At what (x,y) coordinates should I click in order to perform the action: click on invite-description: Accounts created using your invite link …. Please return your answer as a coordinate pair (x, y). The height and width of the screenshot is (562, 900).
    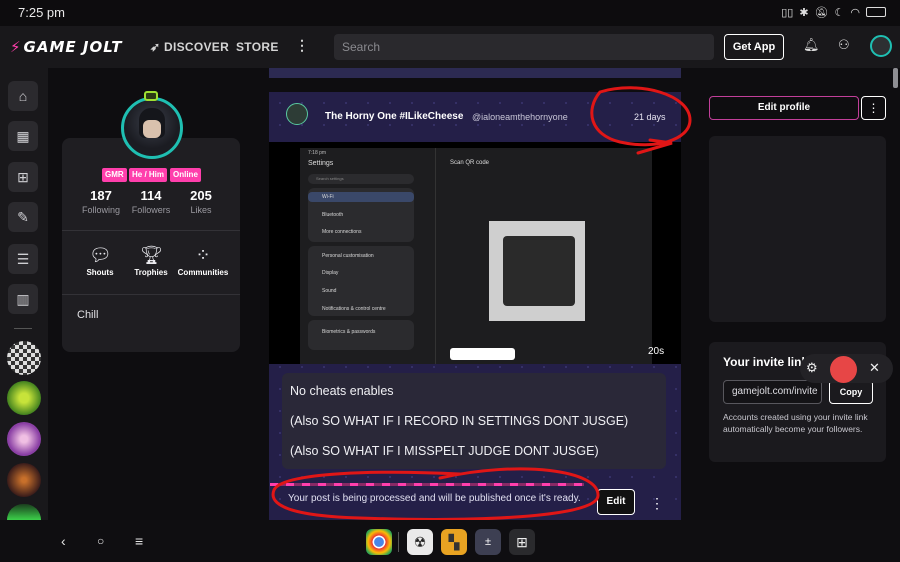
    Looking at the image, I should click on (795, 423).